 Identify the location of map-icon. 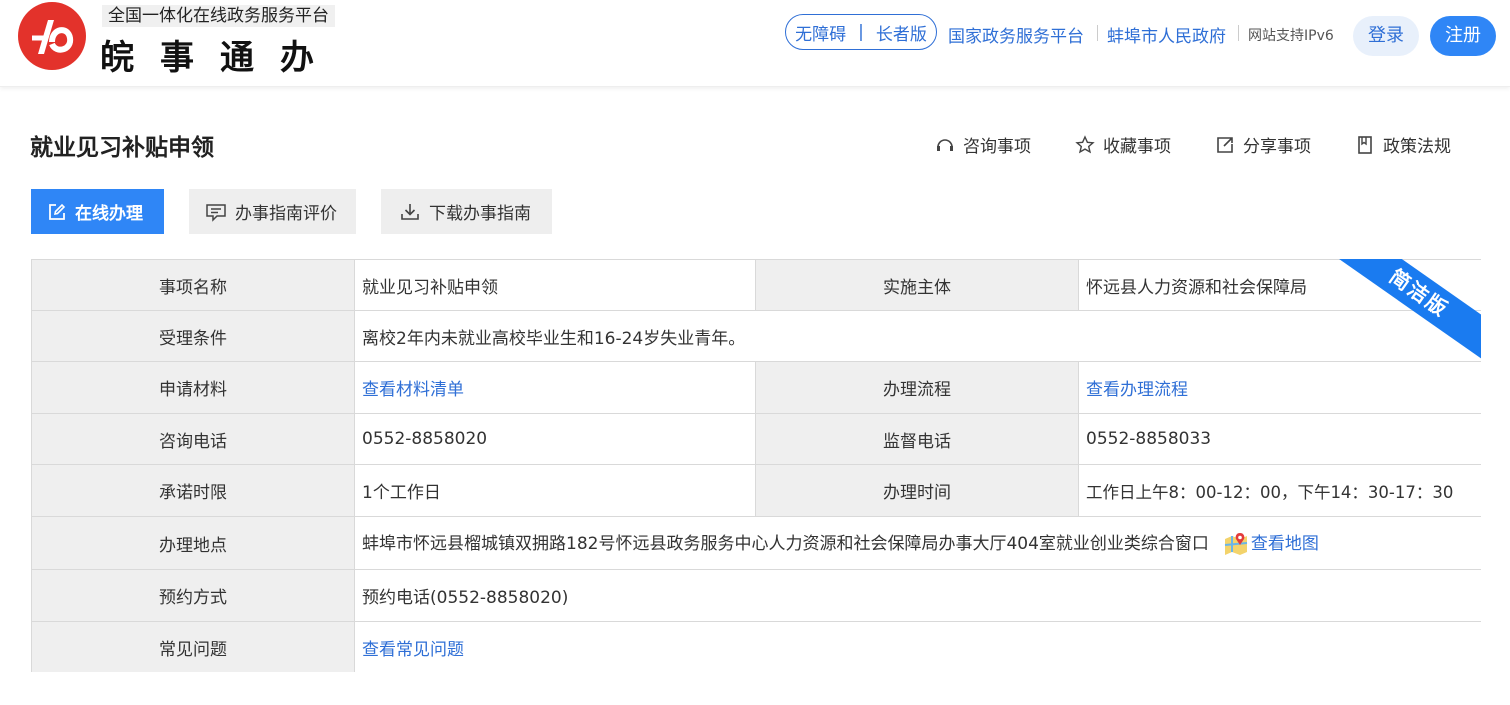
(1236, 544).